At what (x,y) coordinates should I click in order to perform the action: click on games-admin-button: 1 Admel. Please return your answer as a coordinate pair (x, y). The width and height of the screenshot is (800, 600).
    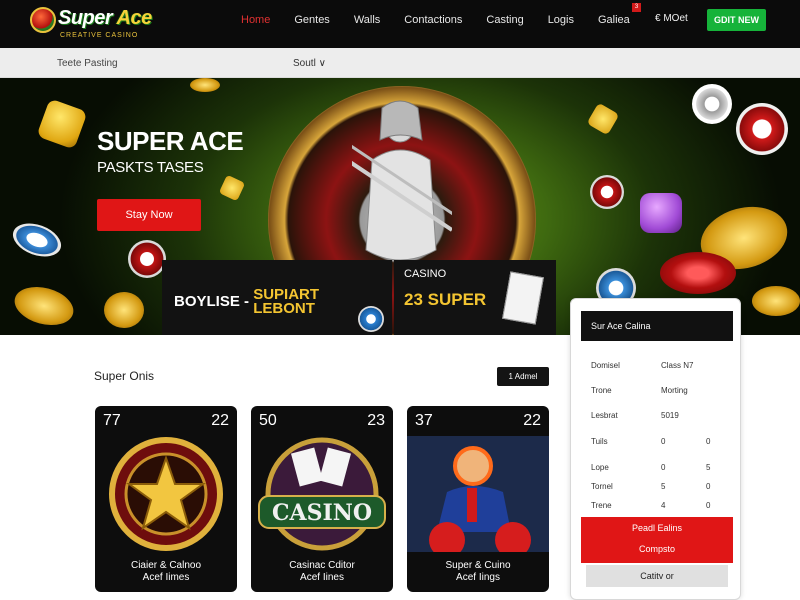
    Looking at the image, I should click on (523, 376).